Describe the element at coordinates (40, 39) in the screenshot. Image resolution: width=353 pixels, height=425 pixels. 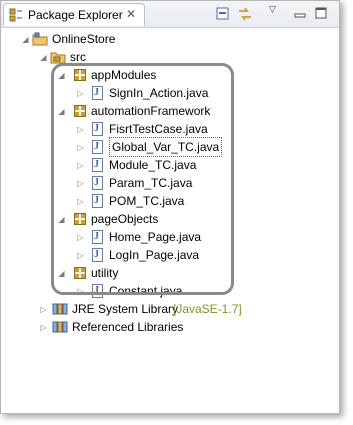
I see `project-icon` at that location.